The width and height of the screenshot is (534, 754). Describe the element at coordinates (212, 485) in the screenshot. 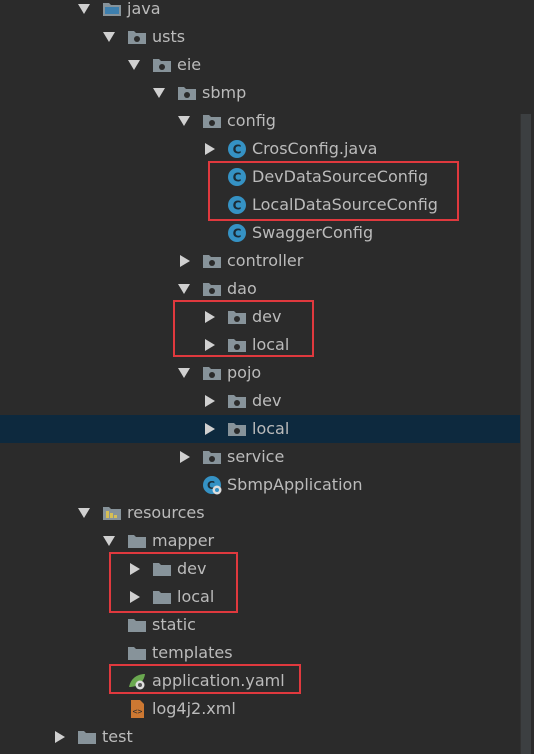

I see `spring-boot-class-icon: C` at that location.